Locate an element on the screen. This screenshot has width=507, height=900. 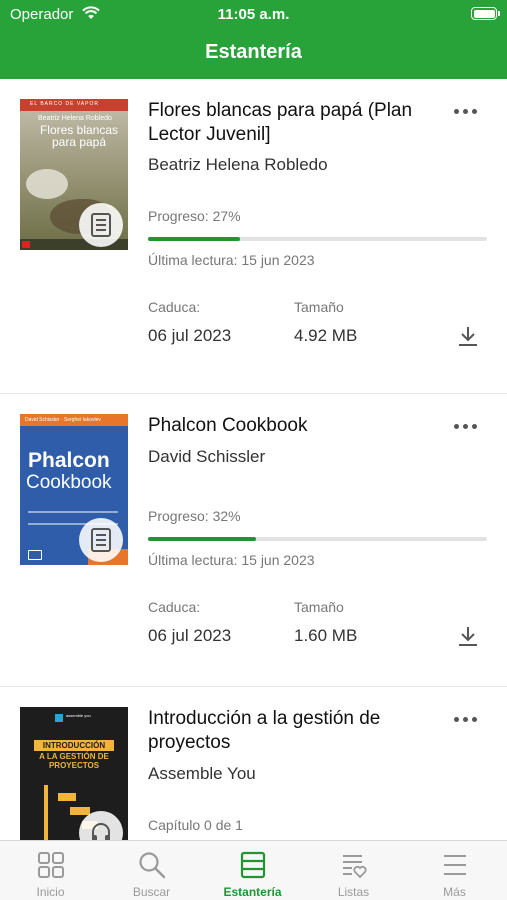
cover-title: Flores blancas para papá is located at coordinates (79, 136).